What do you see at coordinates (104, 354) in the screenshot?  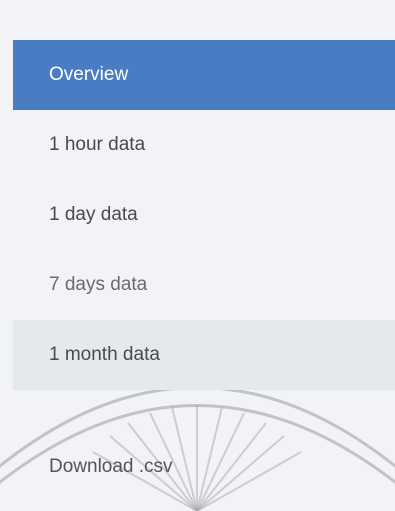 I see `sidebar-item-label: 1 month data` at bounding box center [104, 354].